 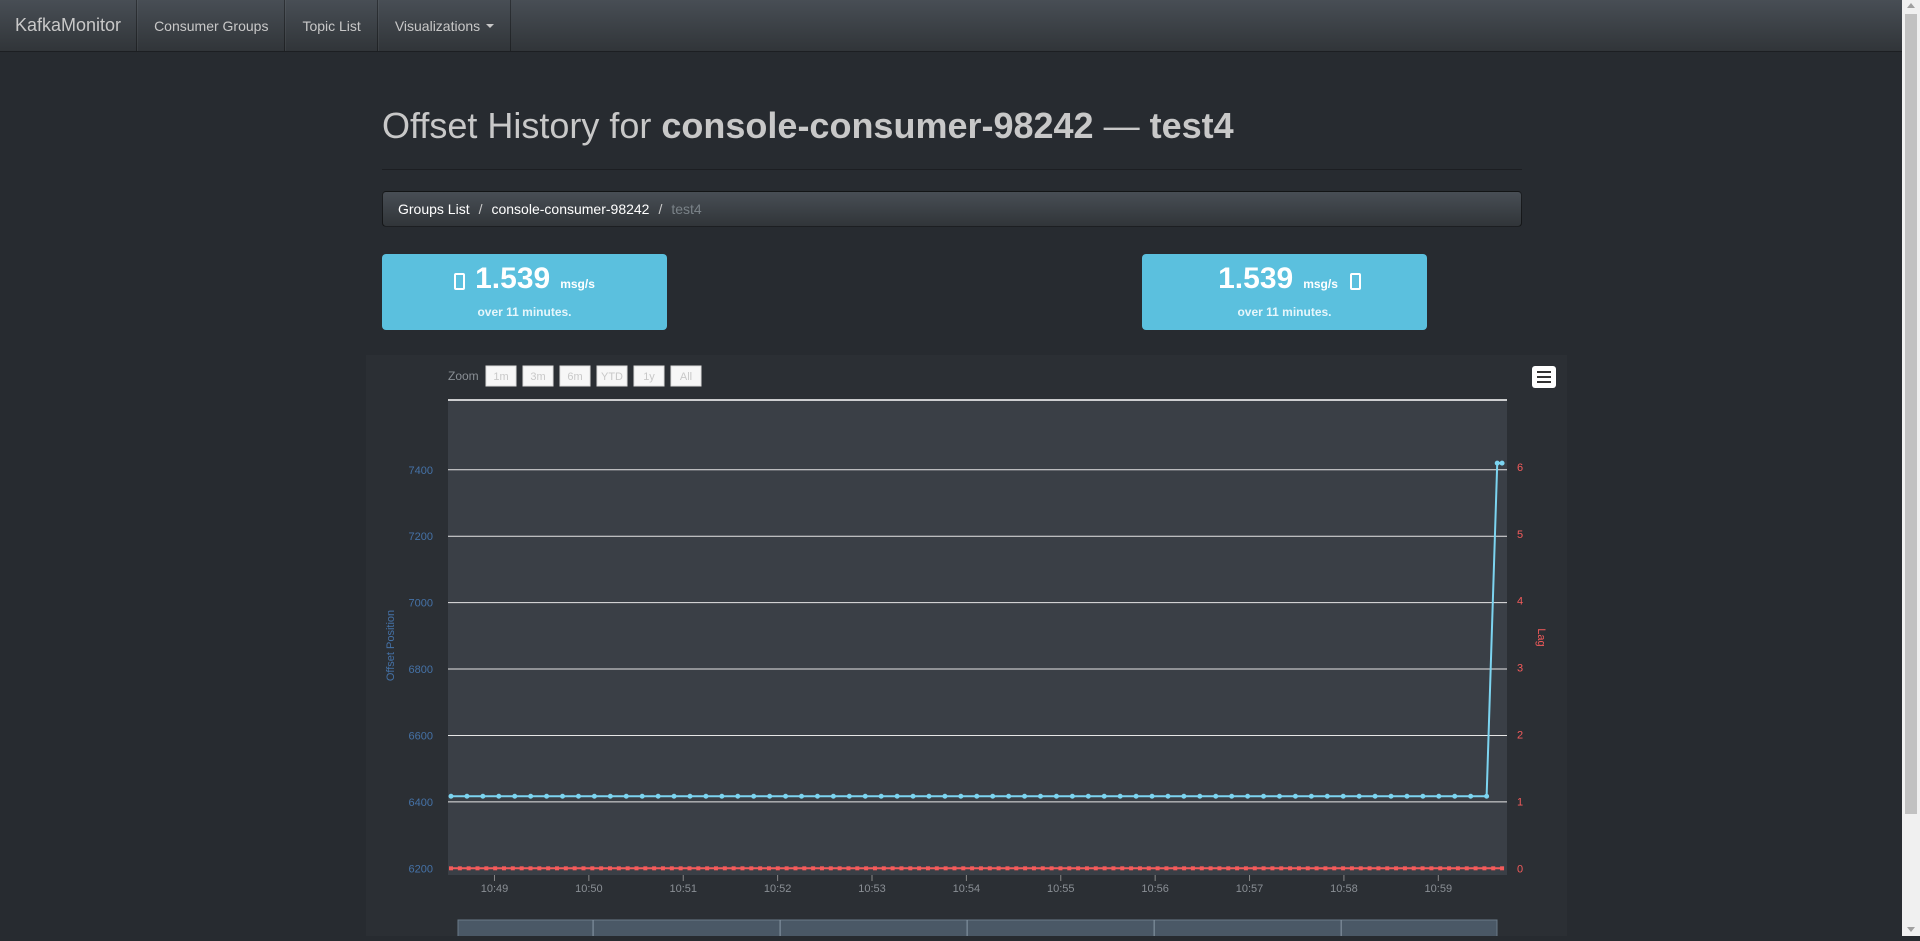 I want to click on left-tick-label: 6400, so click(x=421, y=803).